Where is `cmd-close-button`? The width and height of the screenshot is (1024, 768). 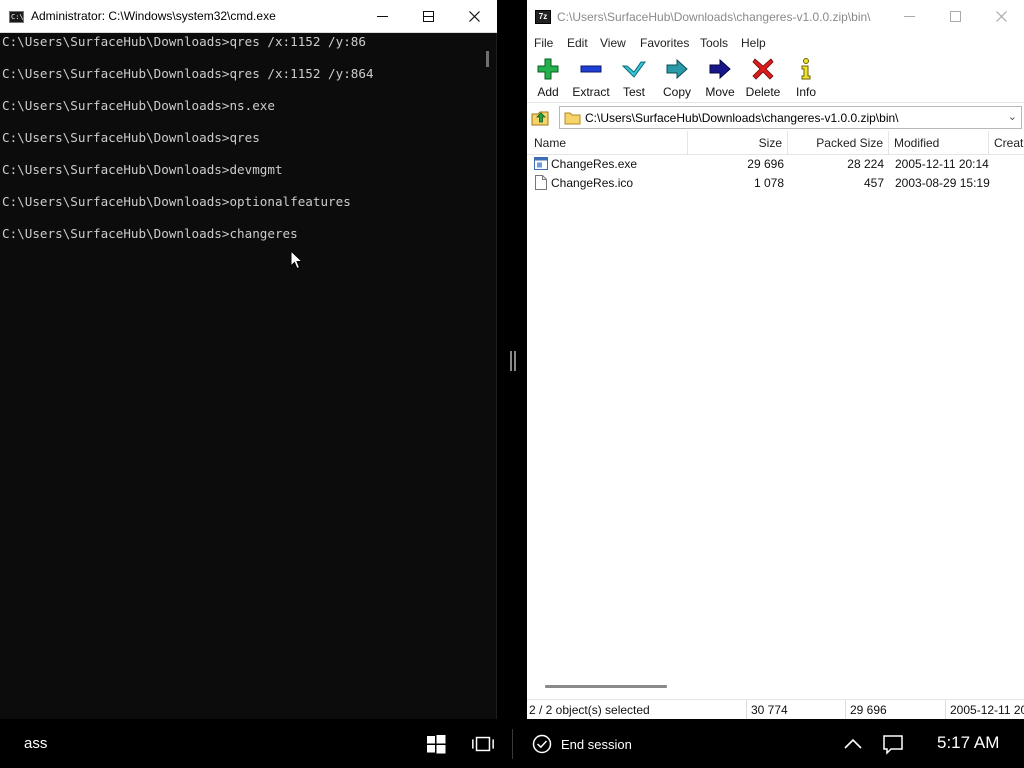
cmd-close-button is located at coordinates (474, 16).